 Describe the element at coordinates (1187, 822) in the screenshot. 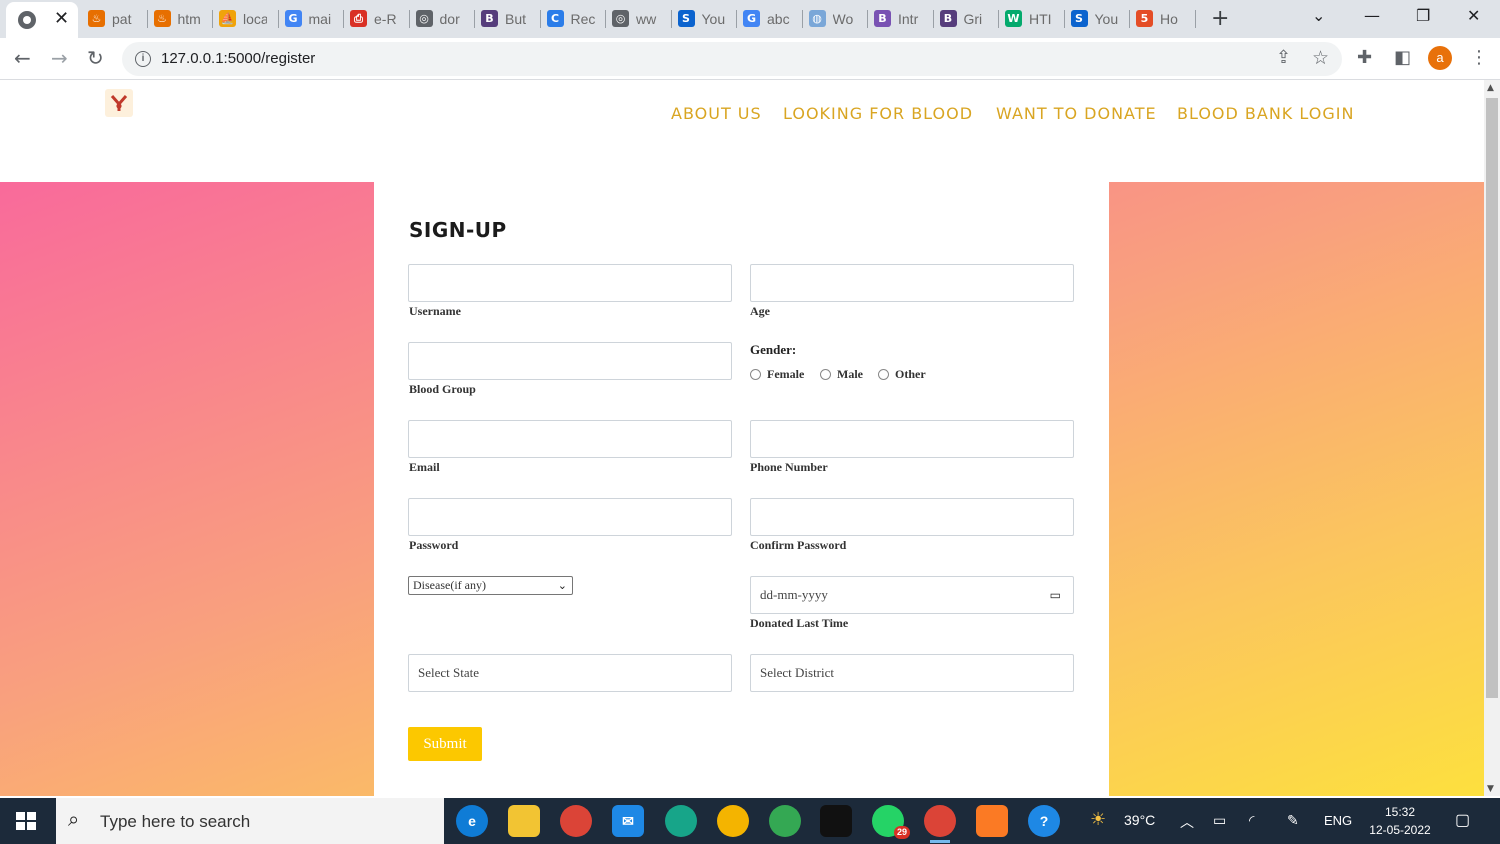

I see `tray-expand-icon: ︿` at that location.